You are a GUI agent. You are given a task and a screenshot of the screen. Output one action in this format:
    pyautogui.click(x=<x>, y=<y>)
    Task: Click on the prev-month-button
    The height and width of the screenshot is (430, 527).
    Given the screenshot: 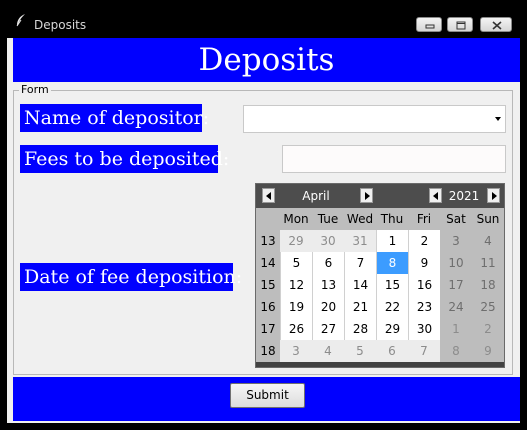 What is the action you would take?
    pyautogui.click(x=268, y=195)
    